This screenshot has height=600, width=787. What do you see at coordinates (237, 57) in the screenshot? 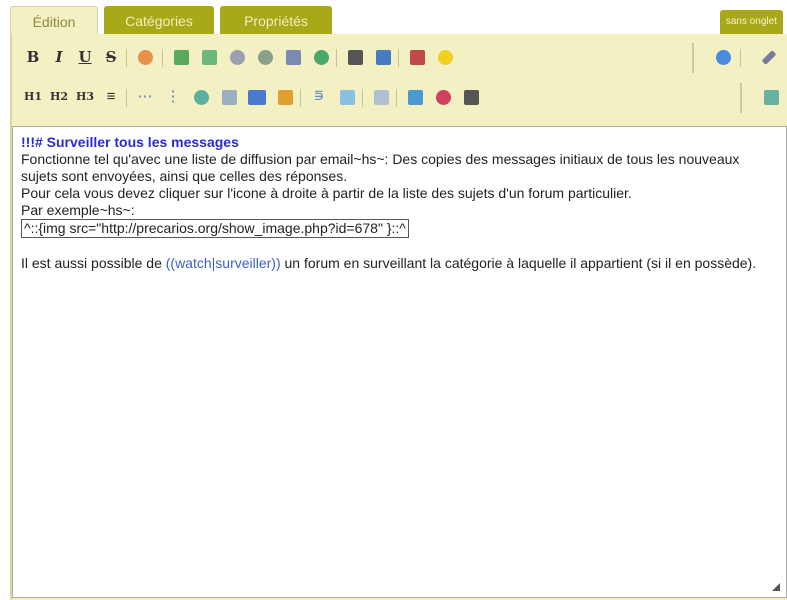
I see `link-icon` at bounding box center [237, 57].